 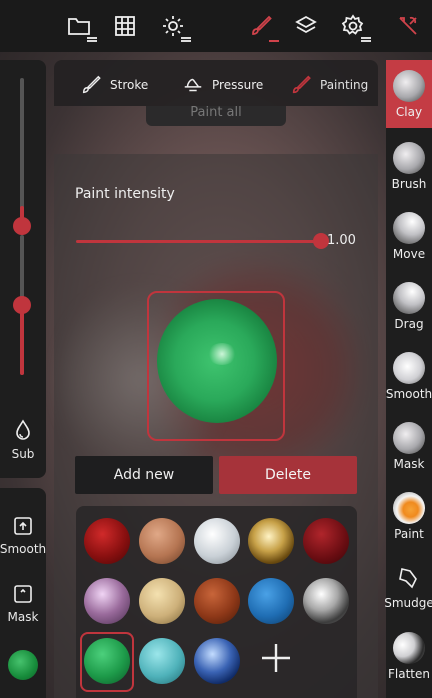 I want to click on pressure-icon, so click(x=193, y=85).